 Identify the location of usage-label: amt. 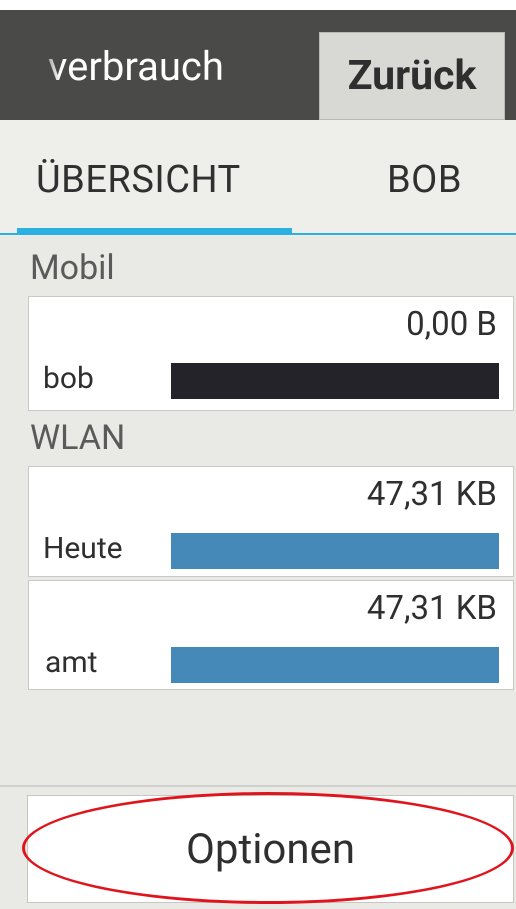
(71, 662).